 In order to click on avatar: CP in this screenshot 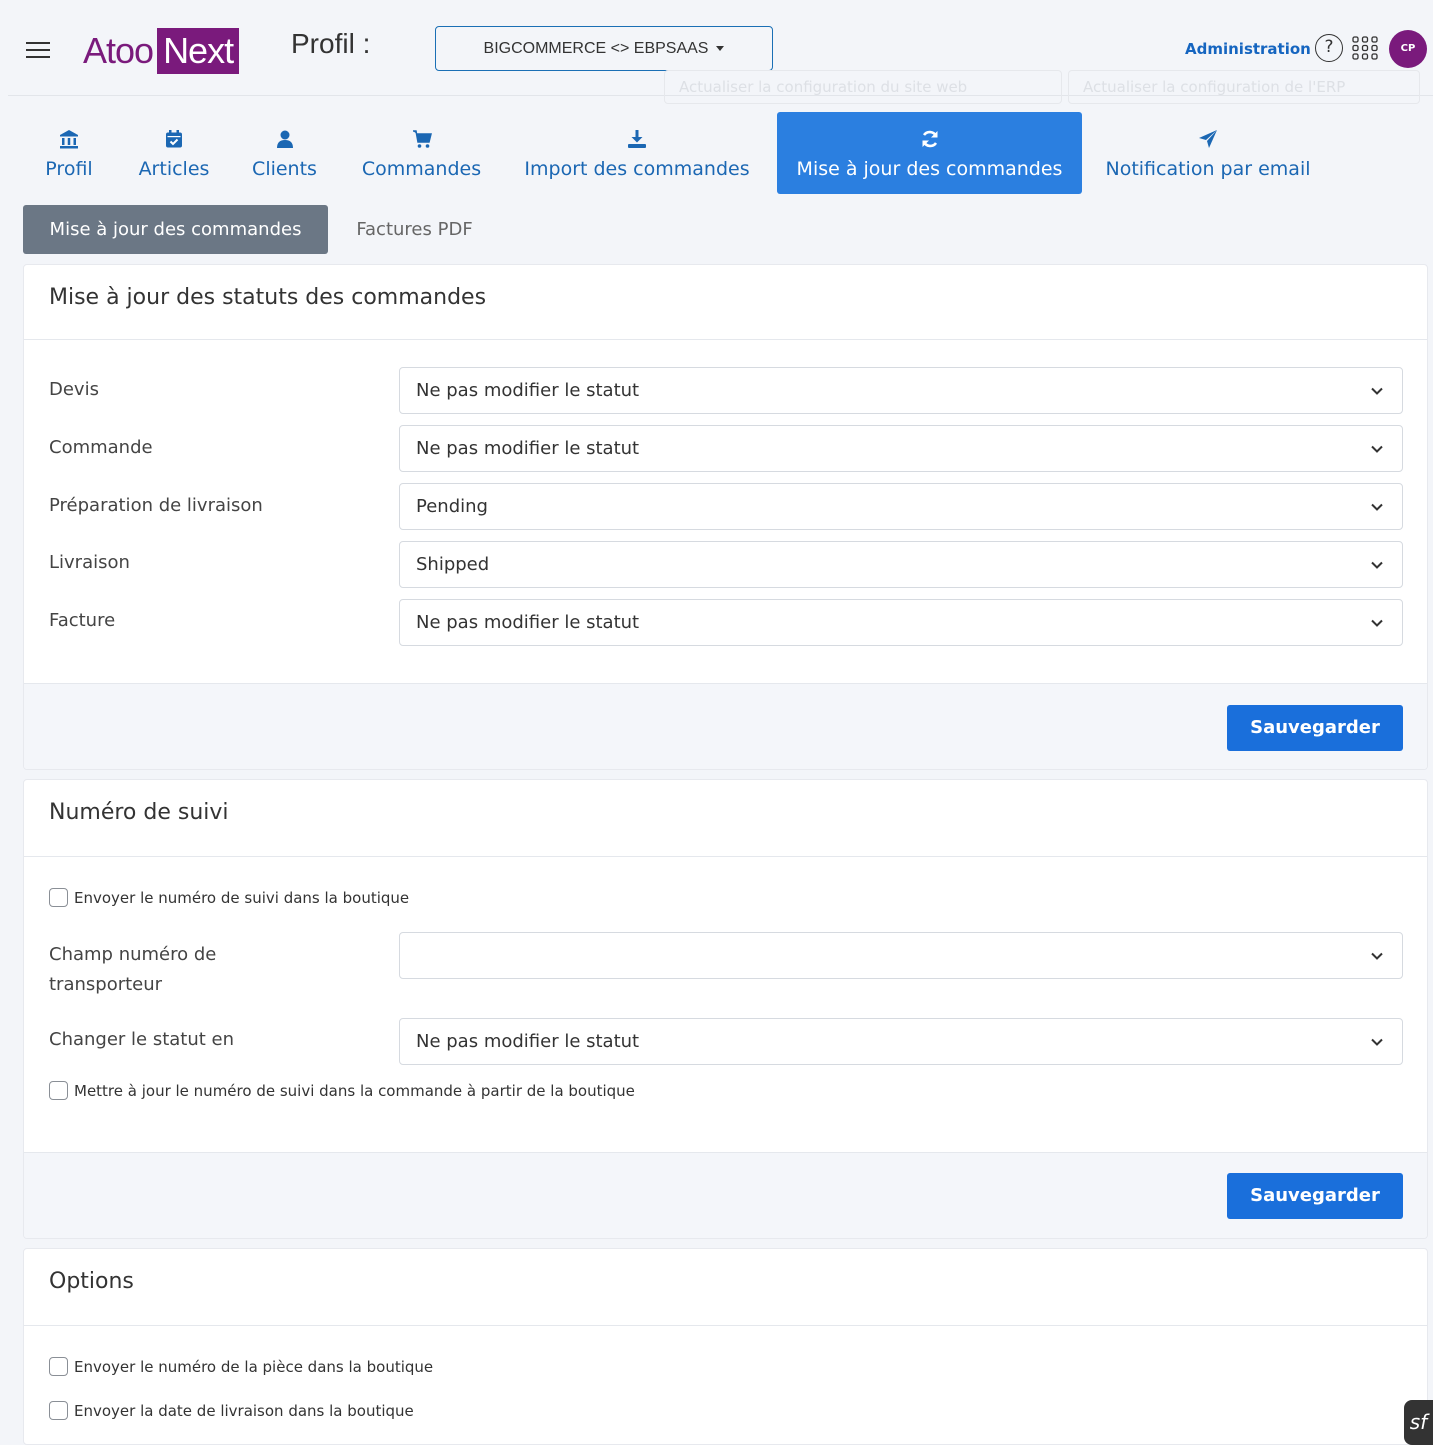, I will do `click(1408, 49)`.